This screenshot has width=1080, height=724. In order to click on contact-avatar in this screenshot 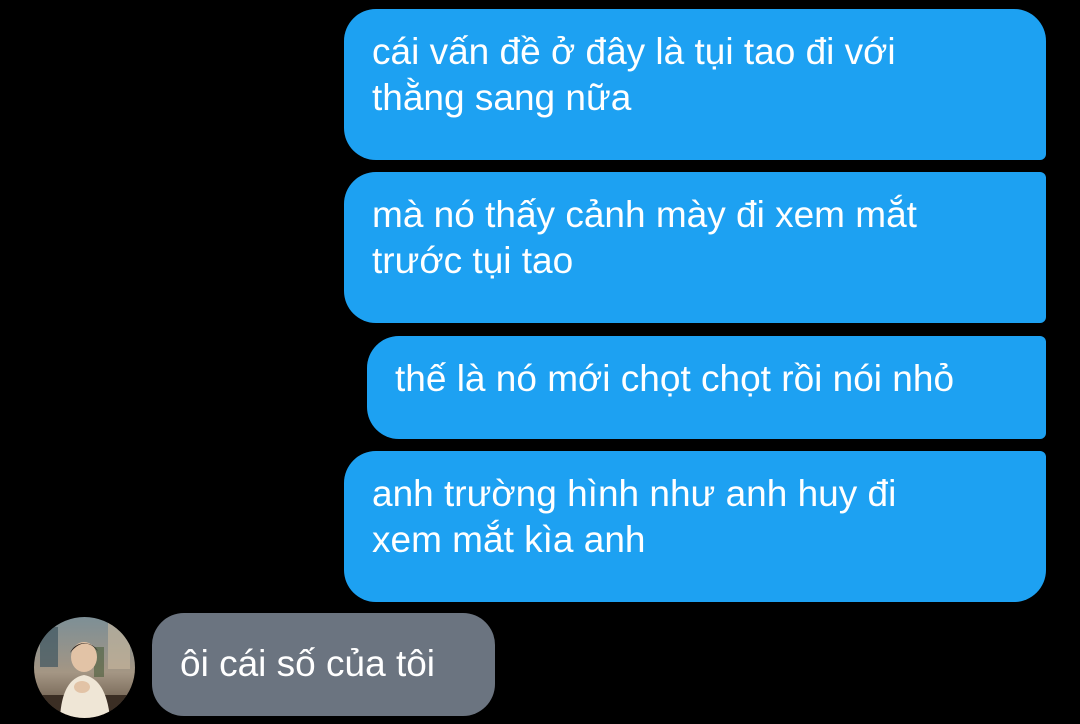, I will do `click(84, 667)`.